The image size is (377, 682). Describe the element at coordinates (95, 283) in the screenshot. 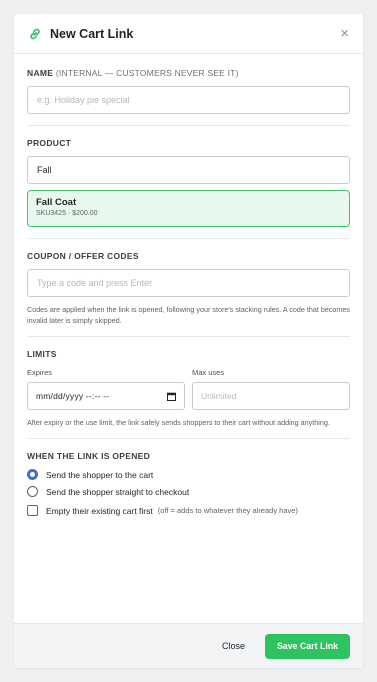

I see `coupon-input-placeholder: Type a code and press Enter` at that location.